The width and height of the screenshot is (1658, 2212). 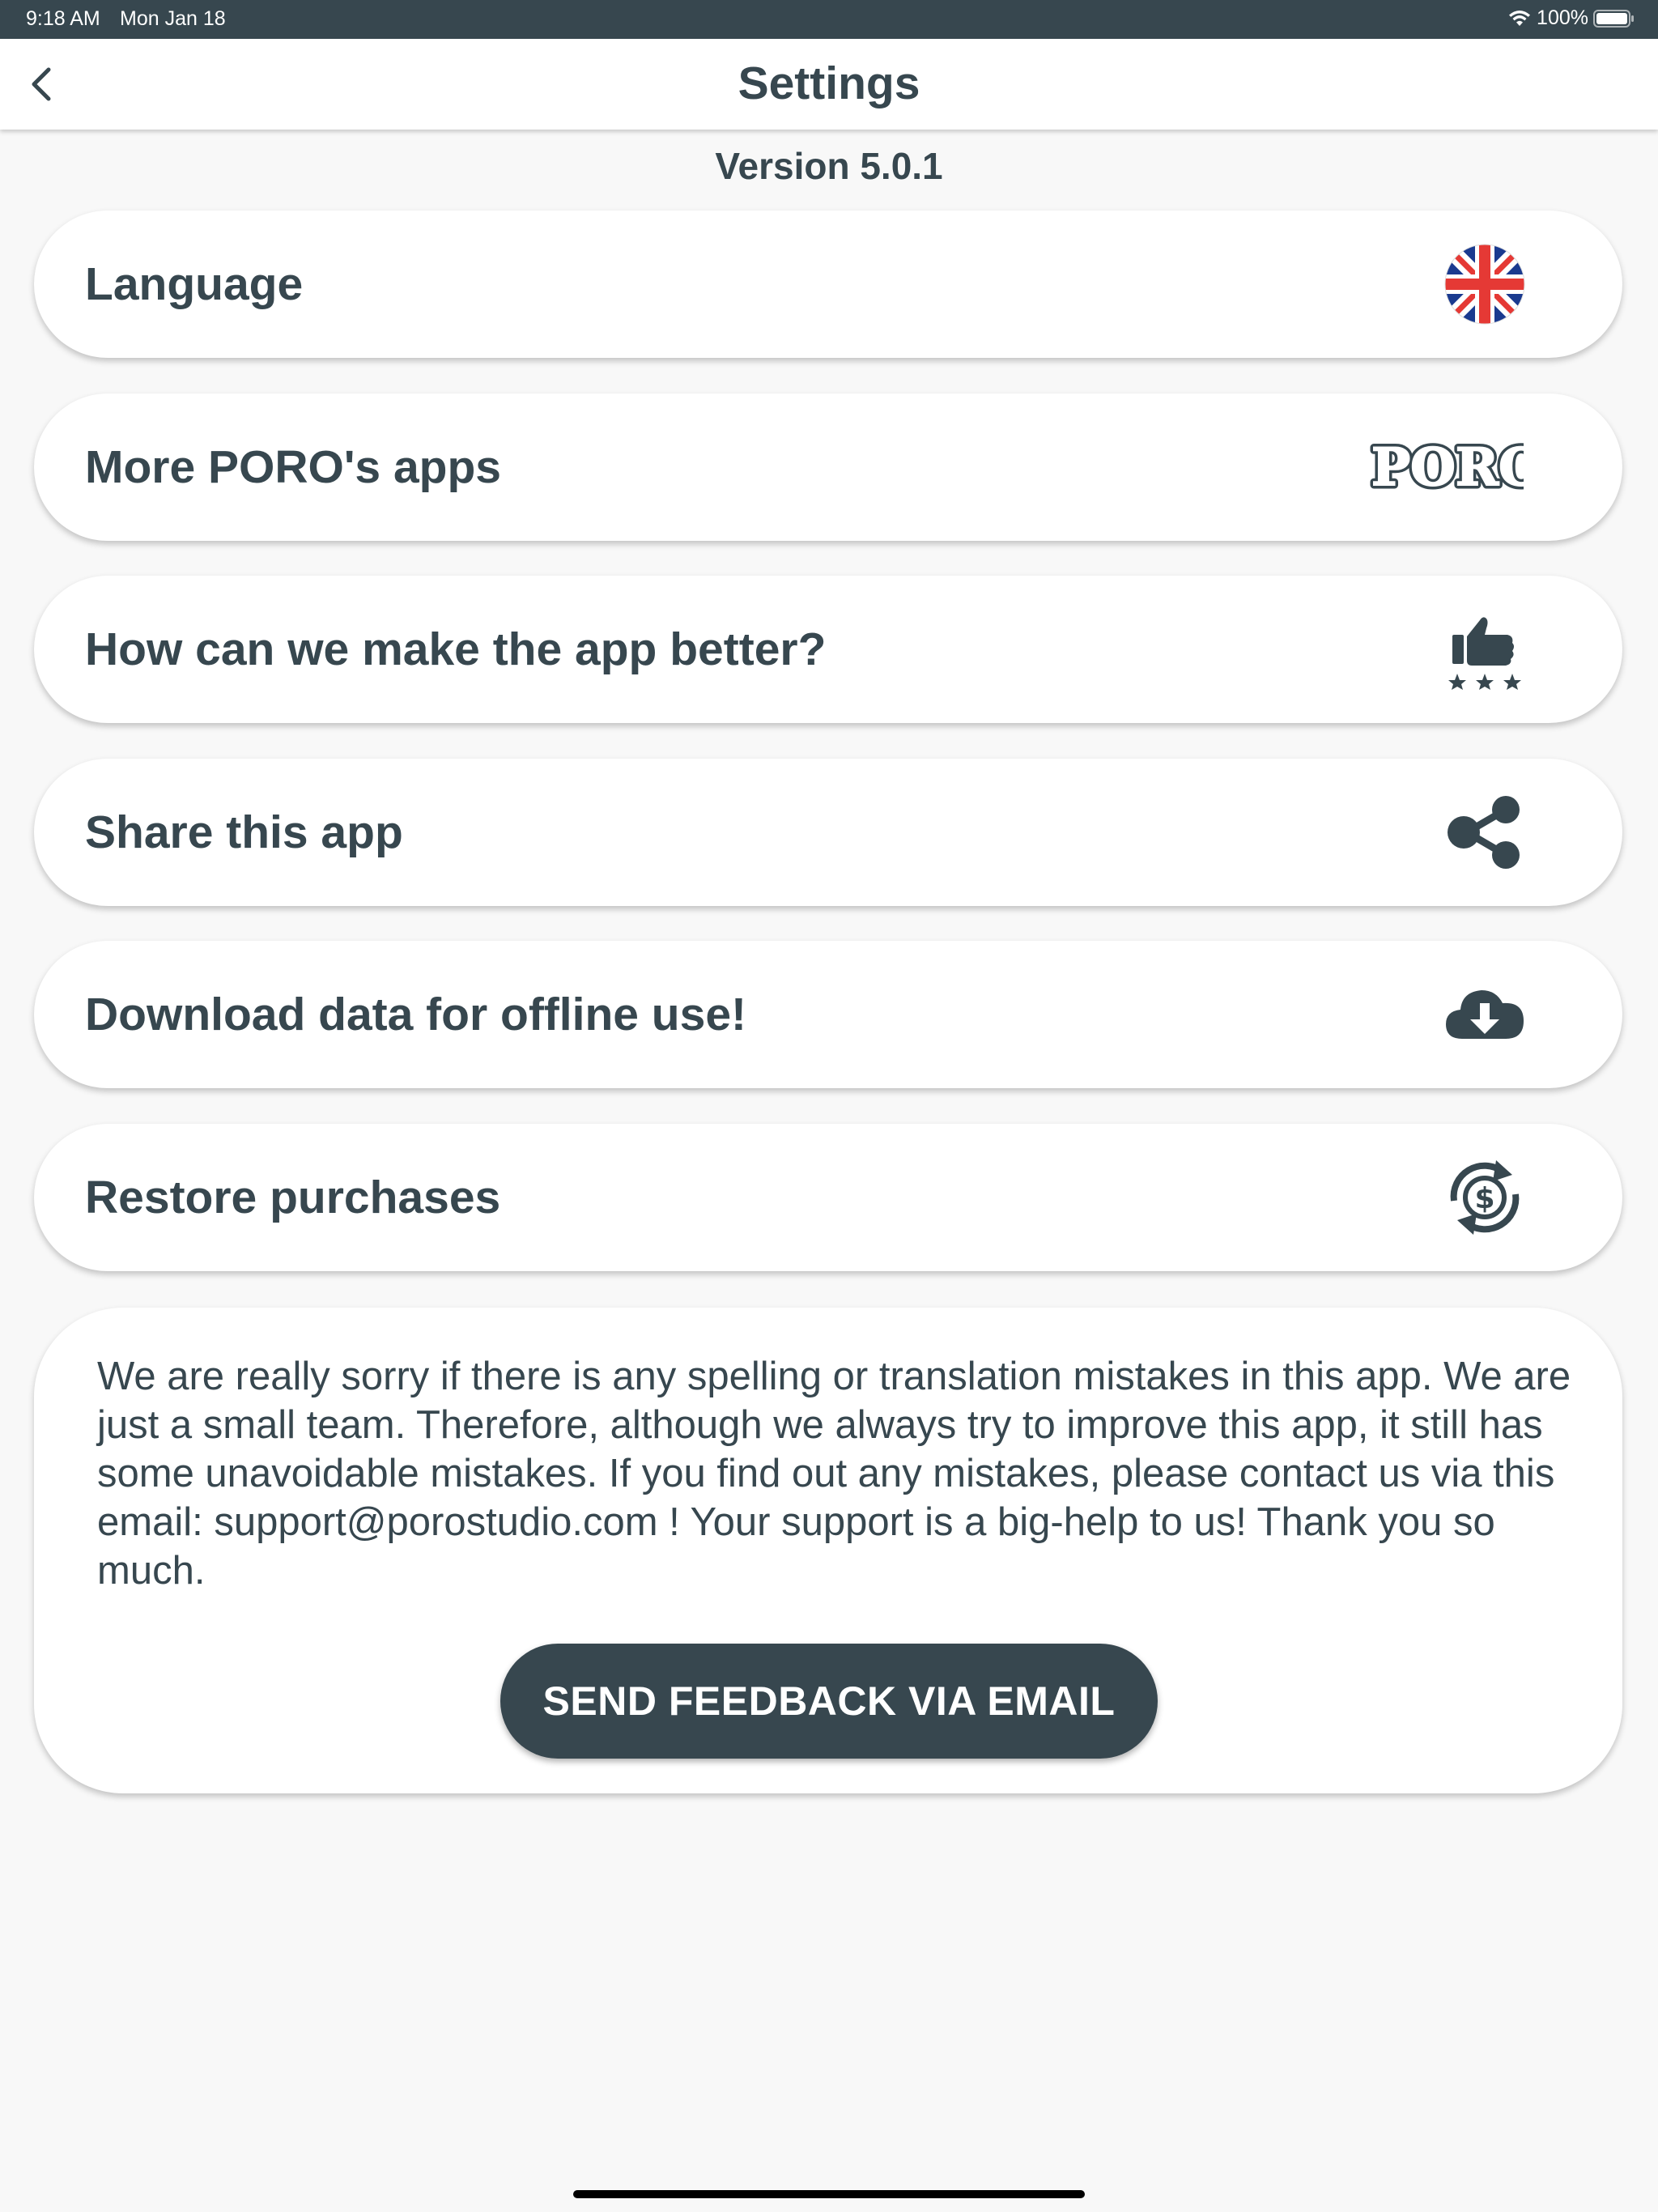 What do you see at coordinates (194, 284) in the screenshot?
I see `language-label: Language` at bounding box center [194, 284].